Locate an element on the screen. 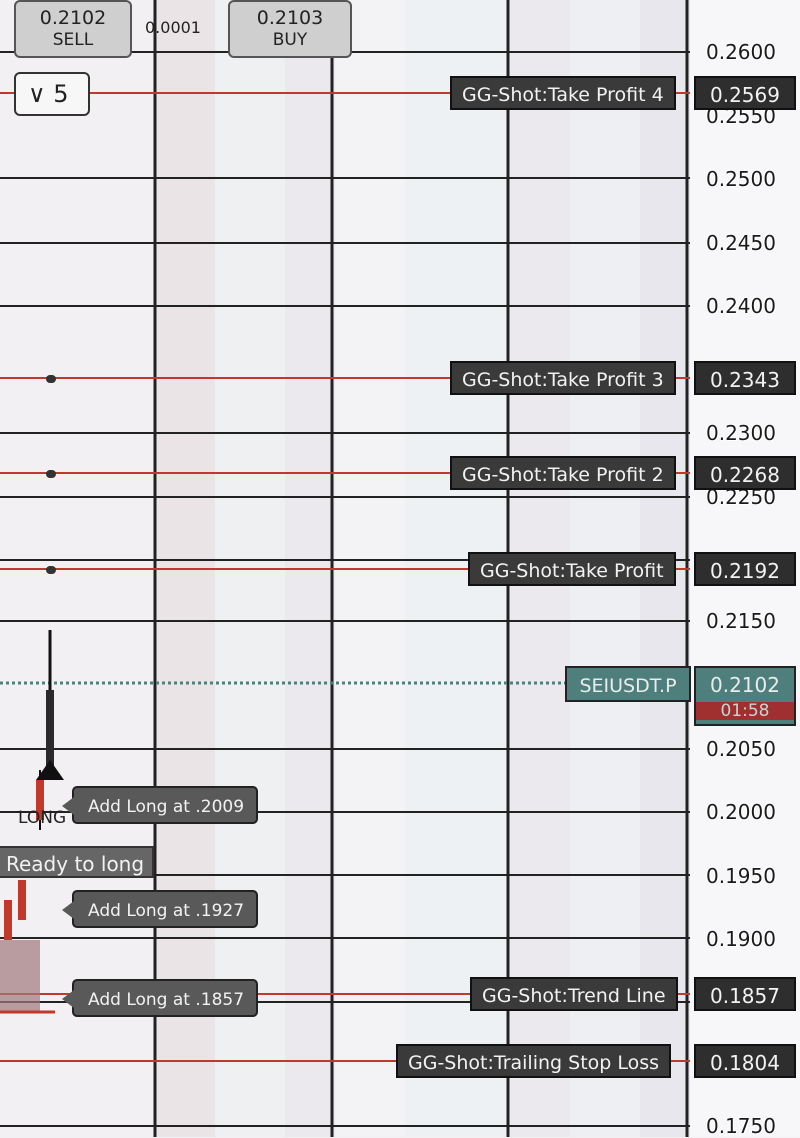  add-long-order-3: Add Long at .1857 is located at coordinates (160, 998).